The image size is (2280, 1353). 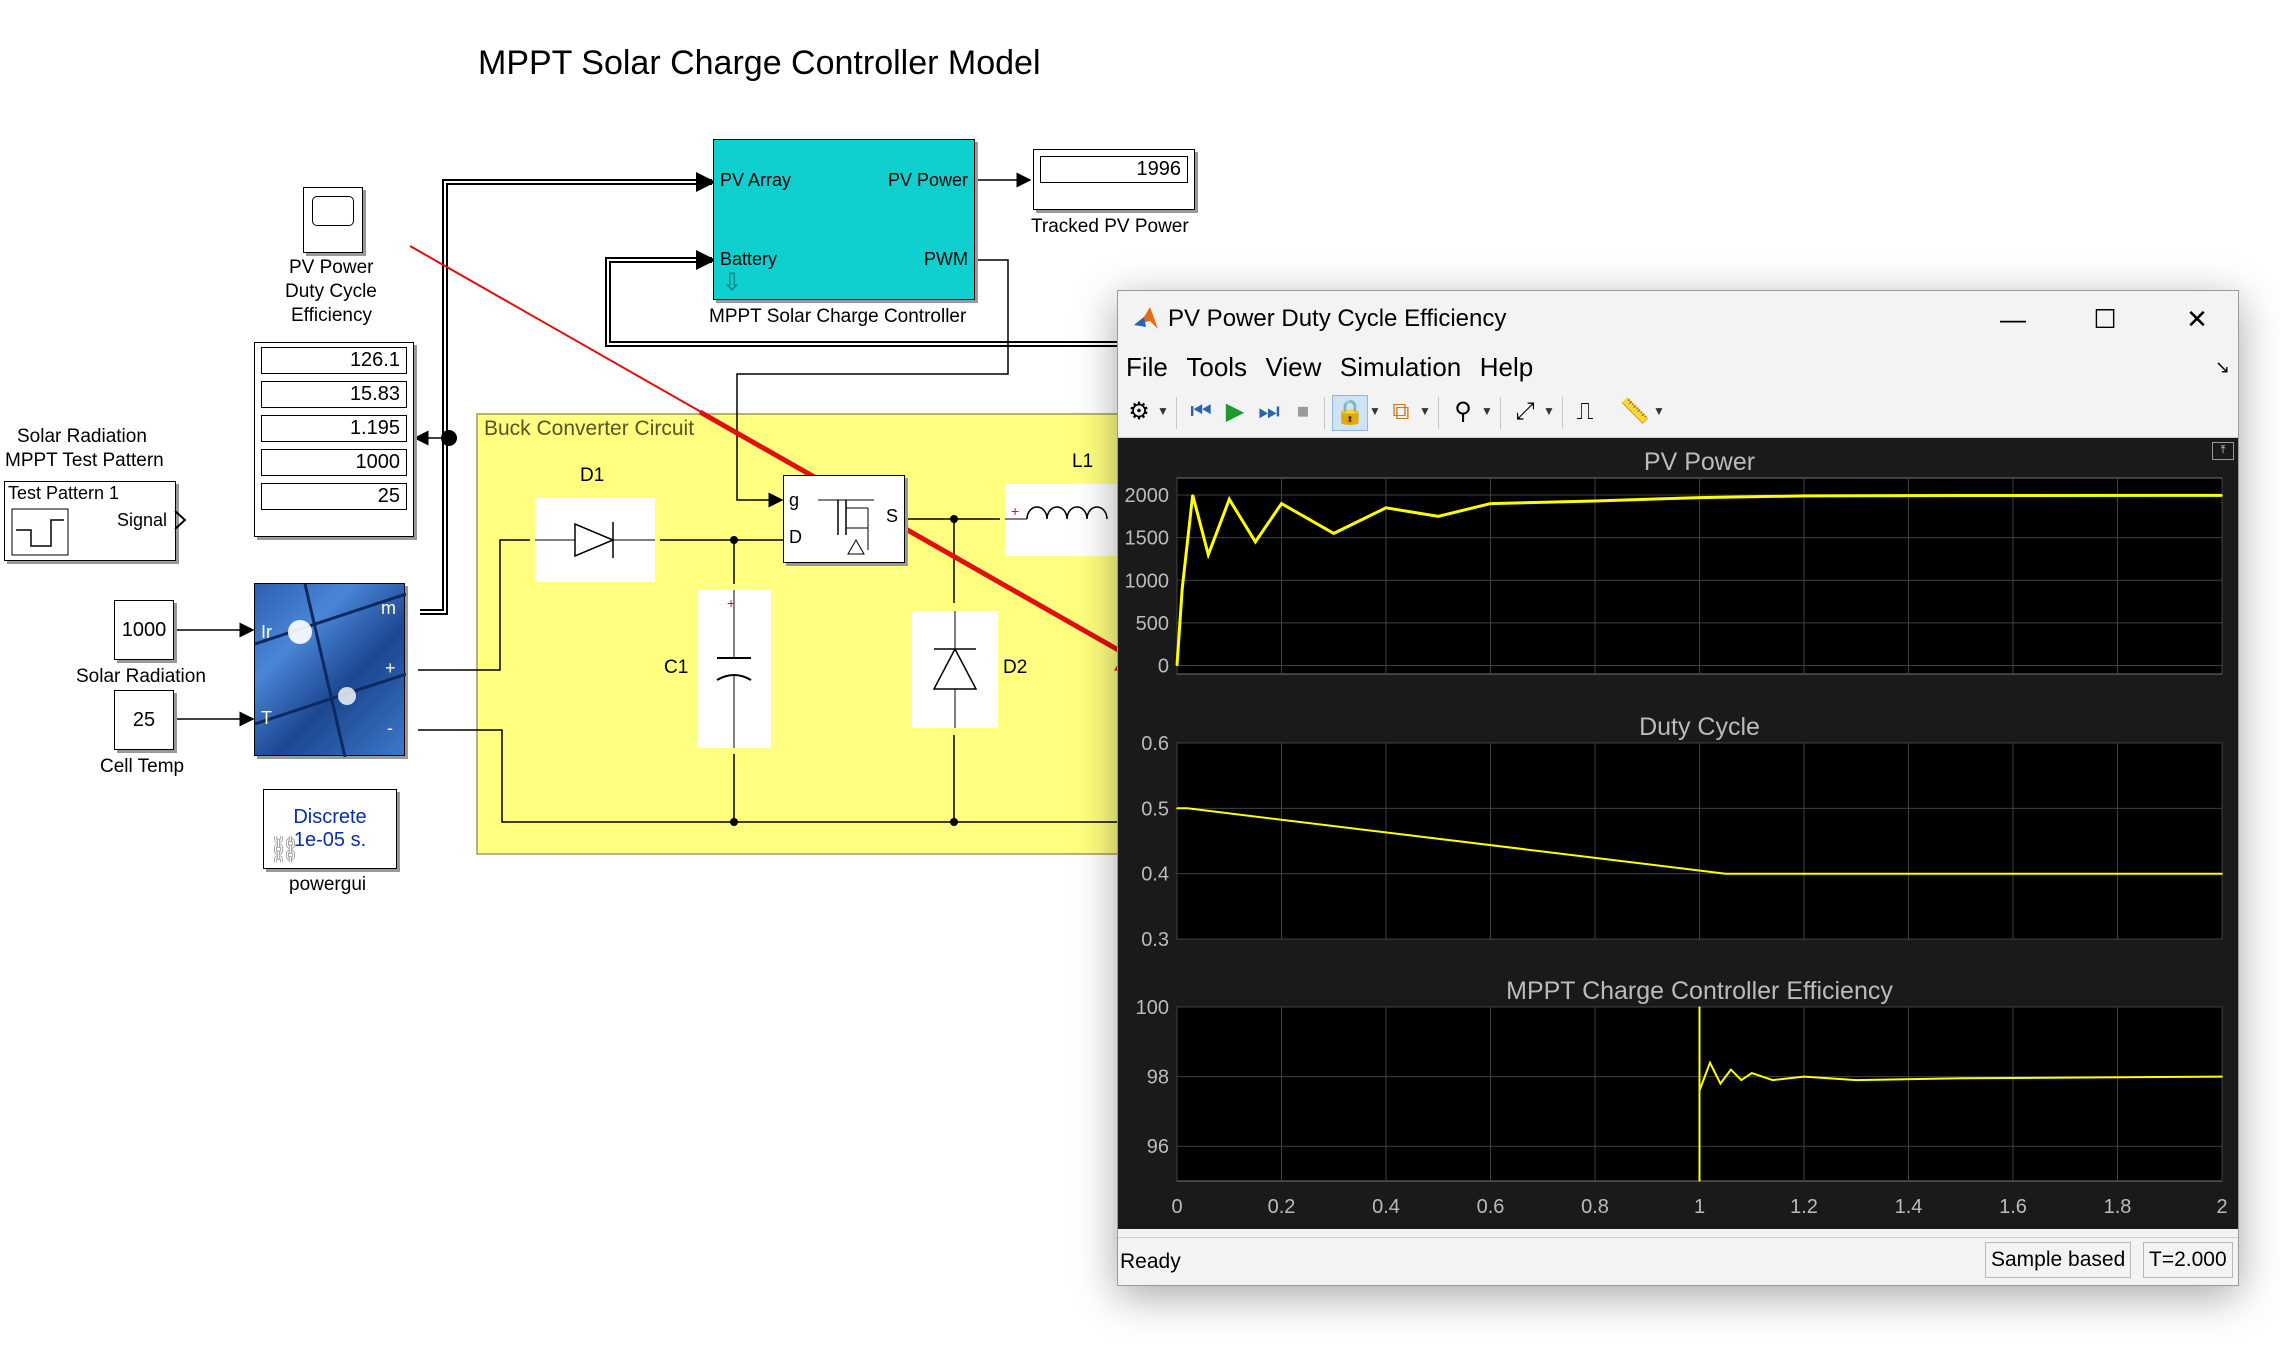 What do you see at coordinates (592, 475) in the screenshot?
I see `d1-label: D1` at bounding box center [592, 475].